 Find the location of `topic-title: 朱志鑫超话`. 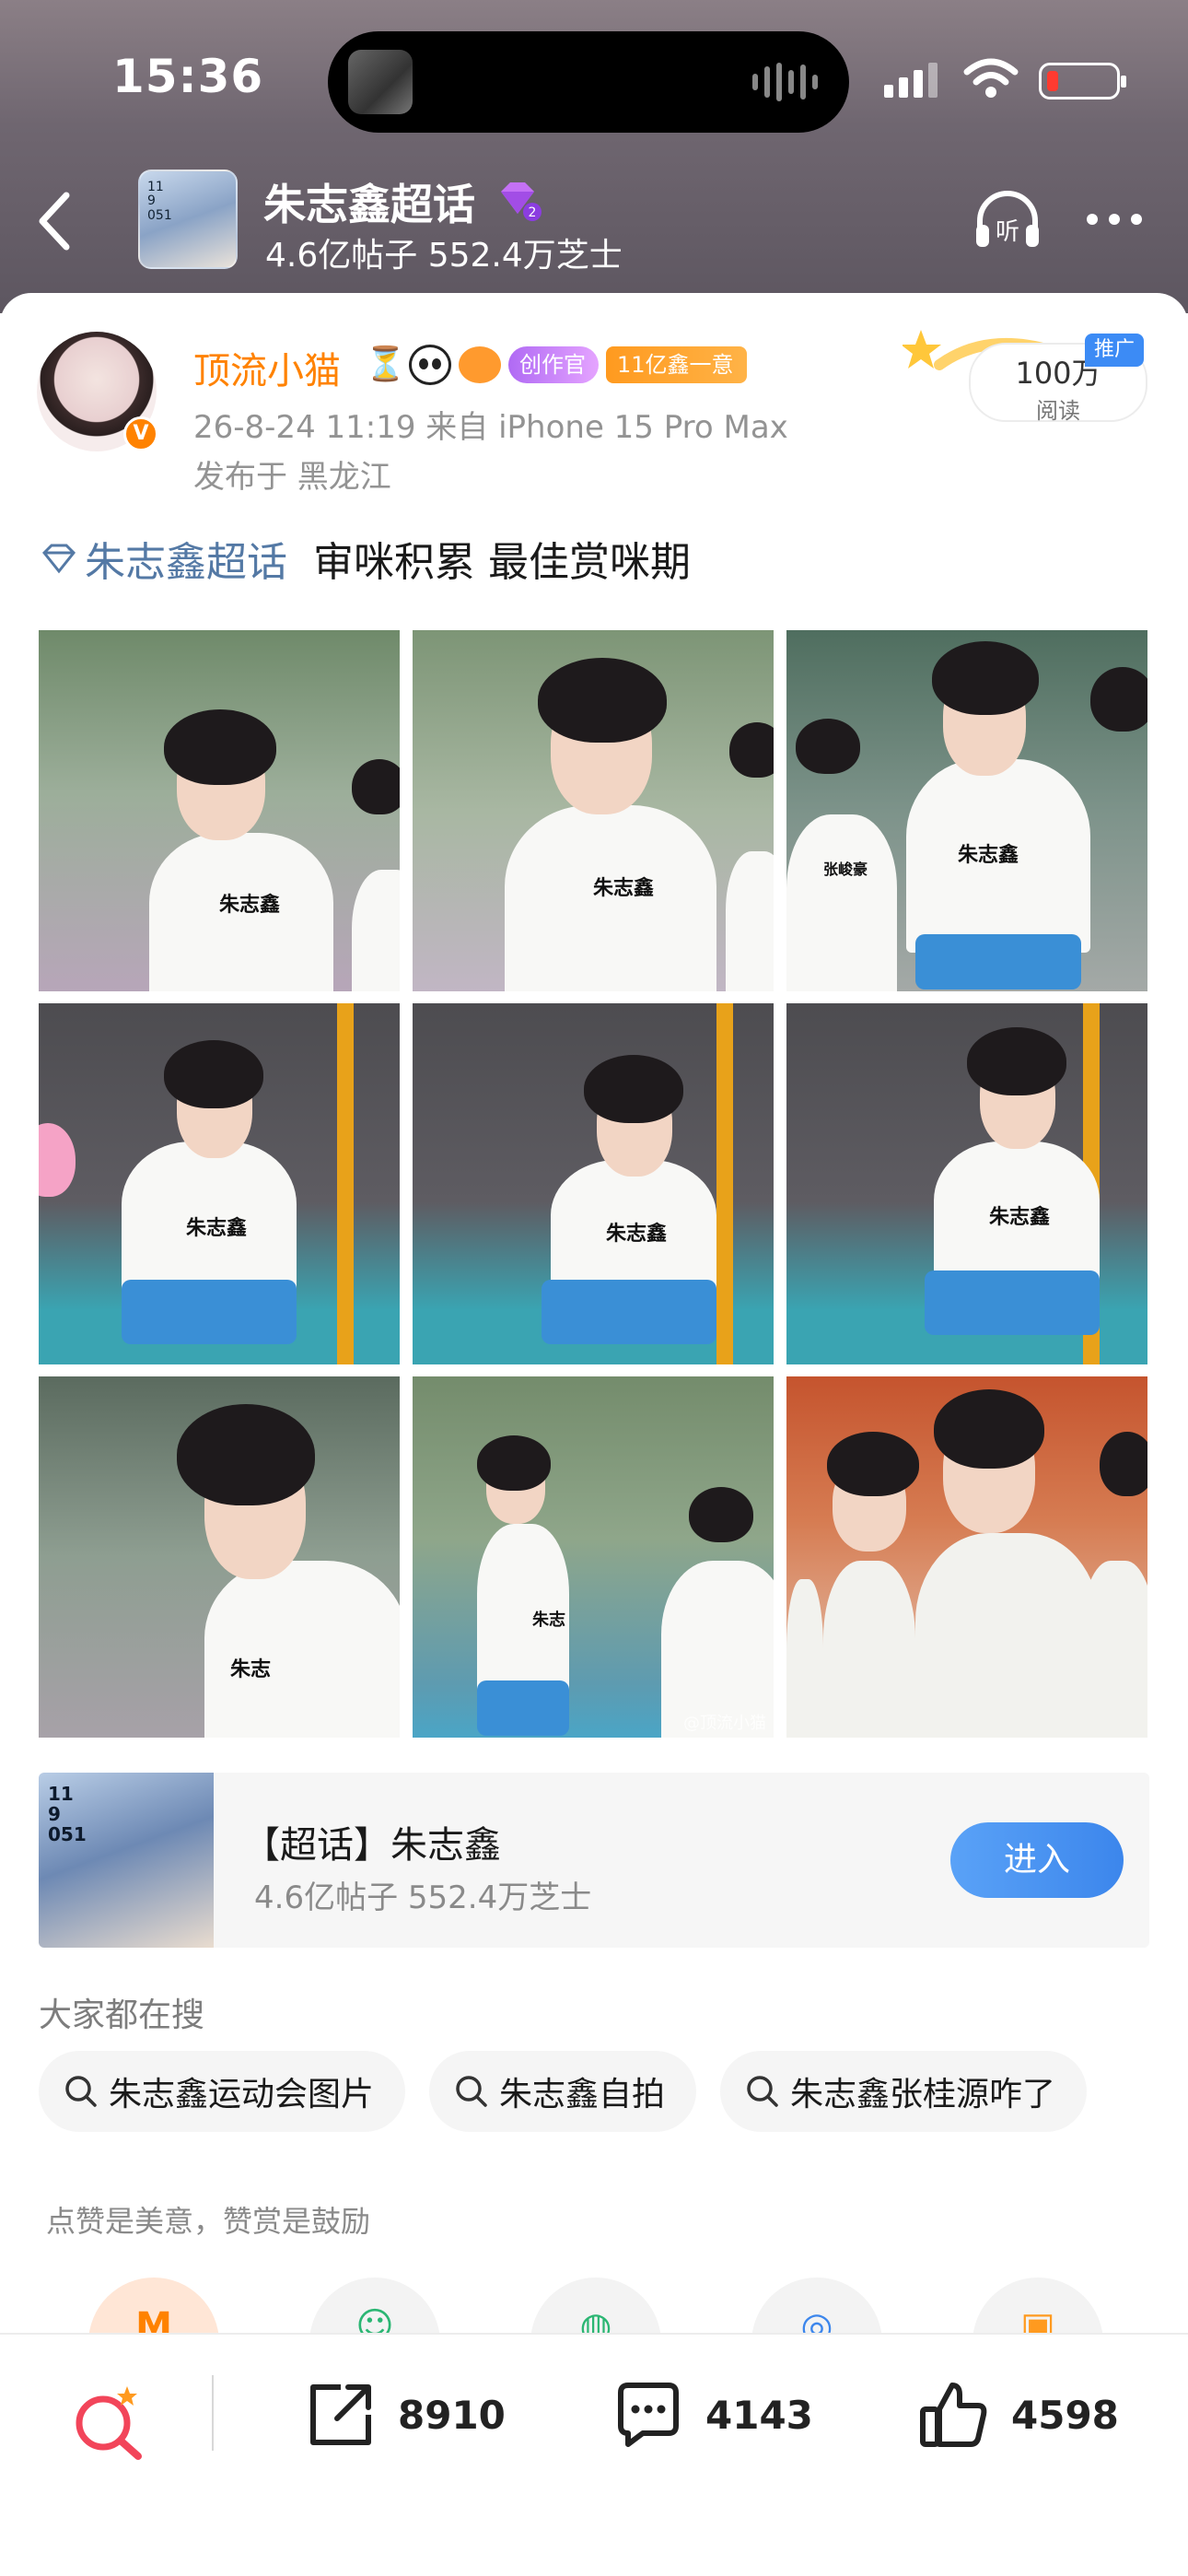

topic-title: 朱志鑫超话 is located at coordinates (369, 201).